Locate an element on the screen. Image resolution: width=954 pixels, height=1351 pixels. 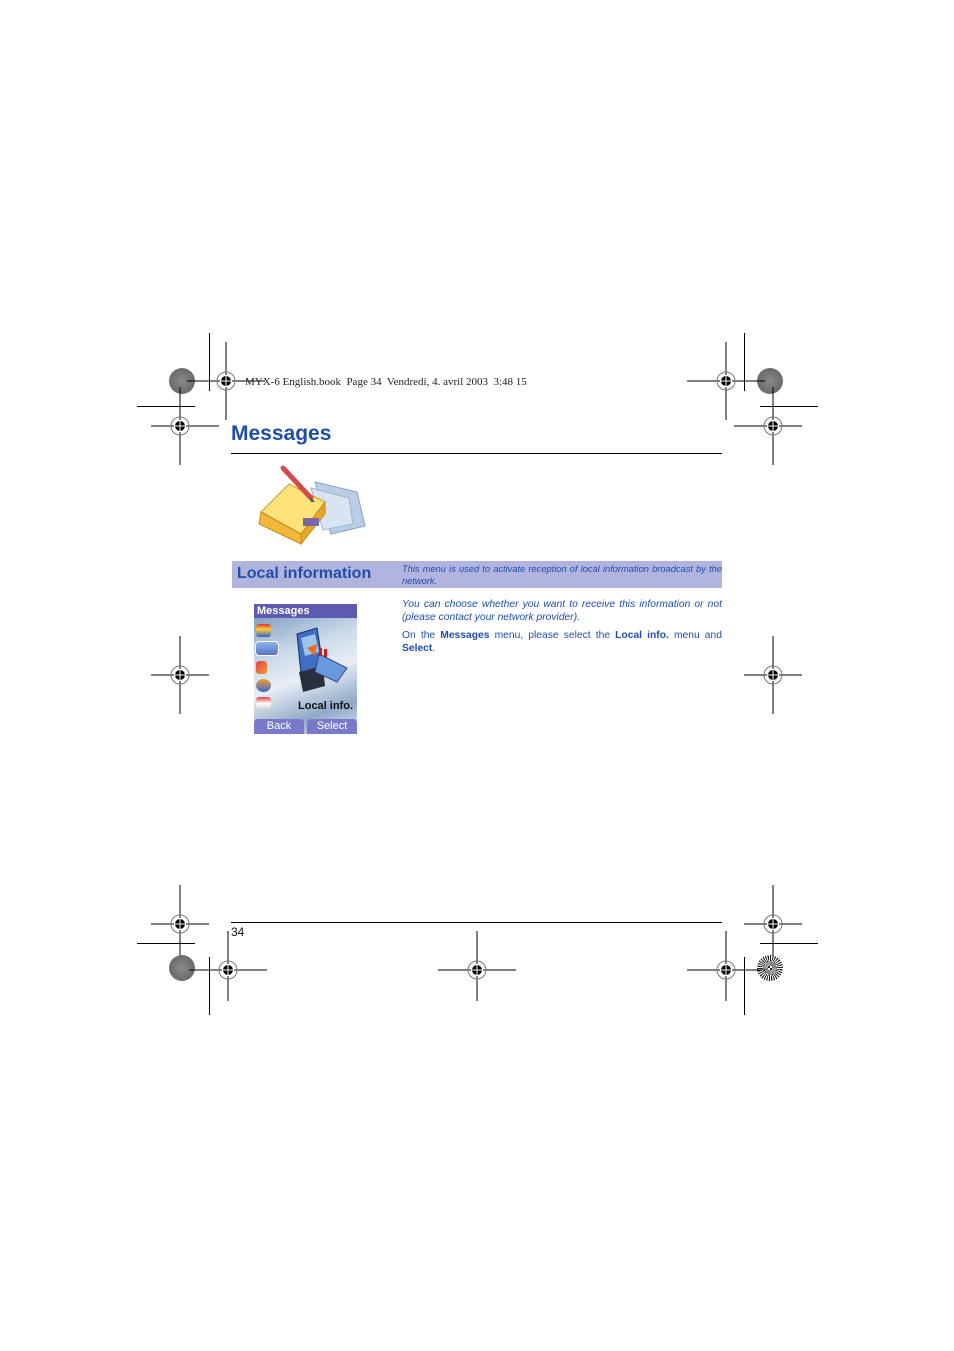
text-run: . is located at coordinates (434, 648).